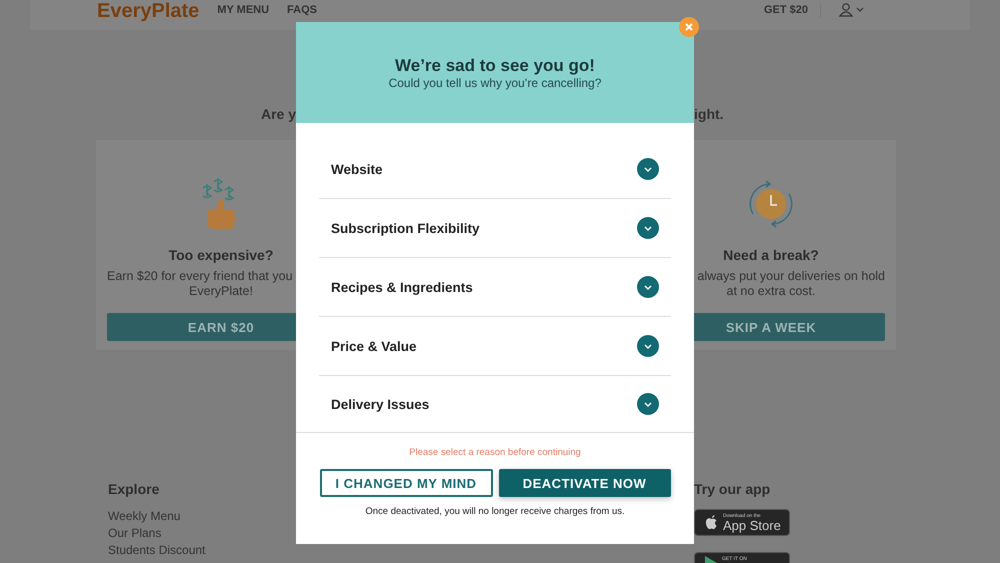 This screenshot has height=563, width=1000. What do you see at coordinates (134, 489) in the screenshot?
I see `footer-heading: Explore` at bounding box center [134, 489].